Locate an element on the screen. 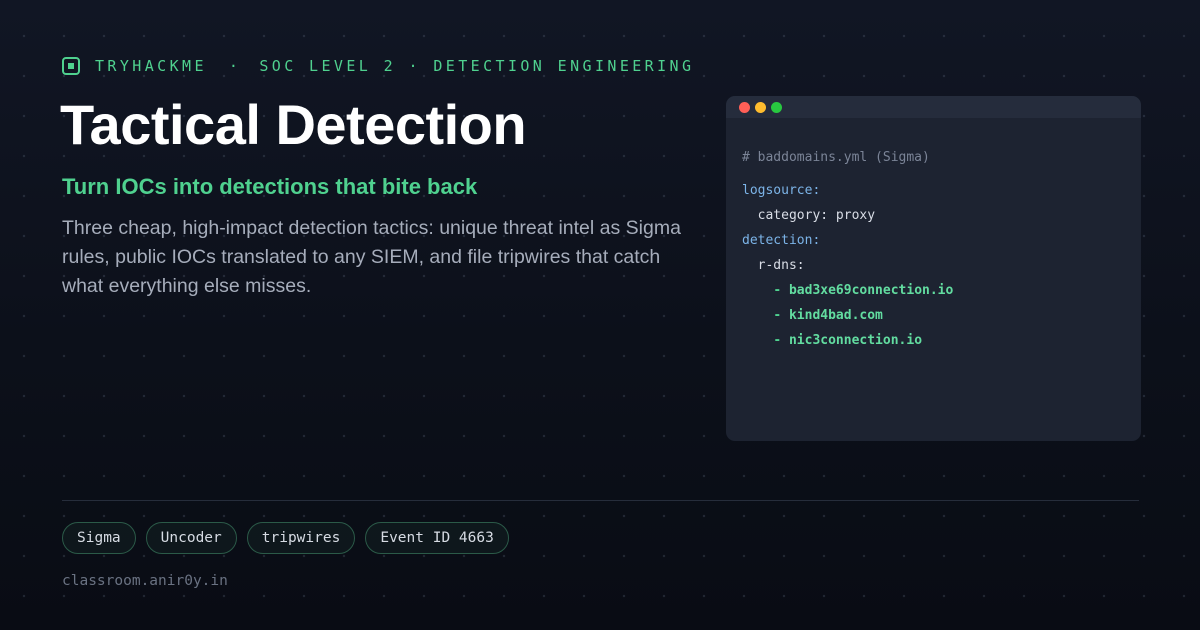  code-key-logsource: logsource: is located at coordinates (781, 190).